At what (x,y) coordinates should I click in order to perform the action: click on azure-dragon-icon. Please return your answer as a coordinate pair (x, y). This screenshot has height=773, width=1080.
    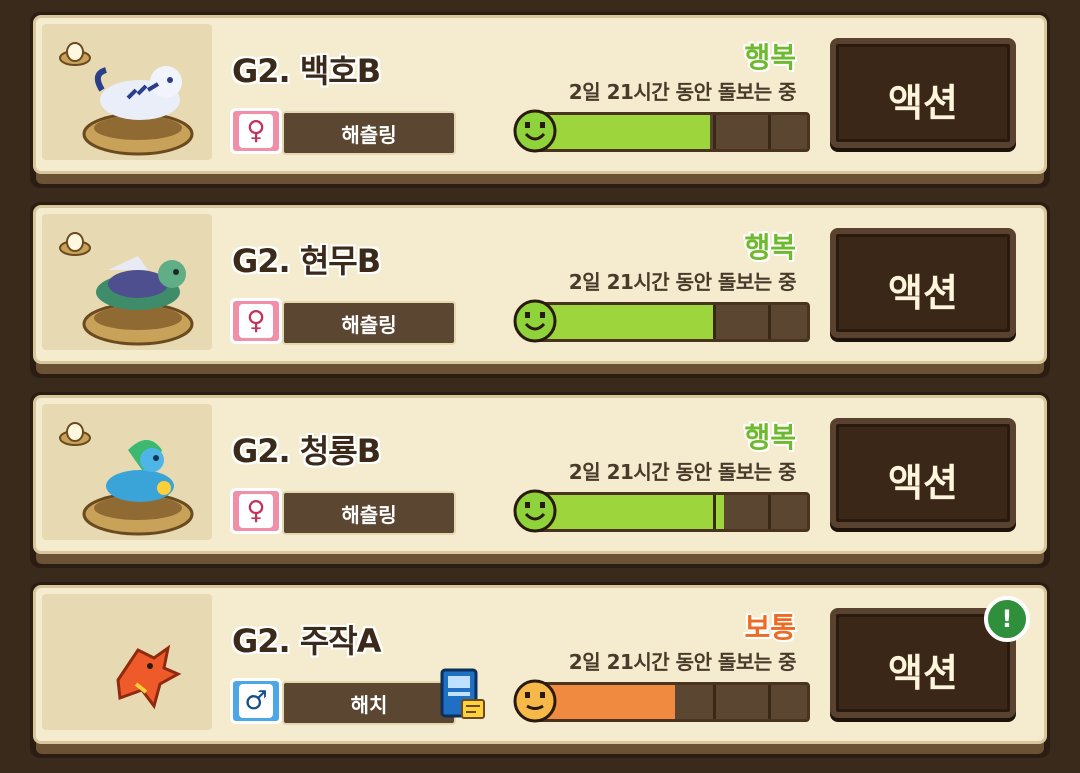
    Looking at the image, I should click on (138, 485).